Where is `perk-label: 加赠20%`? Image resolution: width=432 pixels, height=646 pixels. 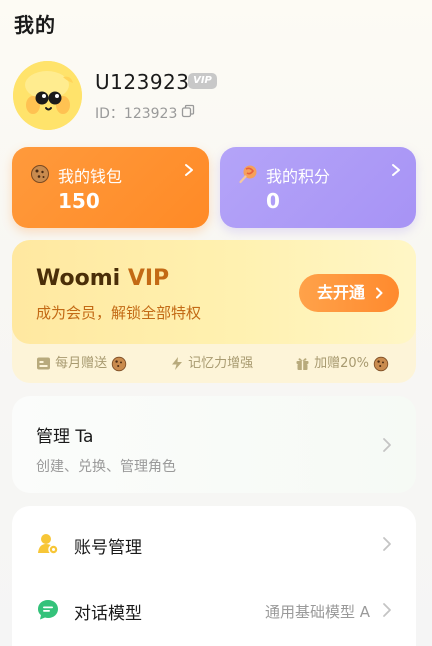
perk-label: 加赠20% is located at coordinates (342, 363).